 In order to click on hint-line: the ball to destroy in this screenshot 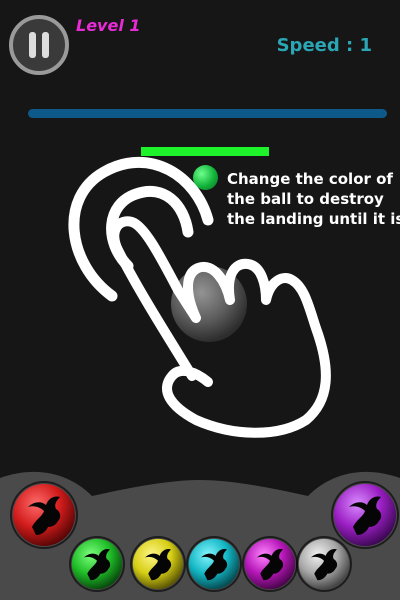, I will do `click(305, 199)`.